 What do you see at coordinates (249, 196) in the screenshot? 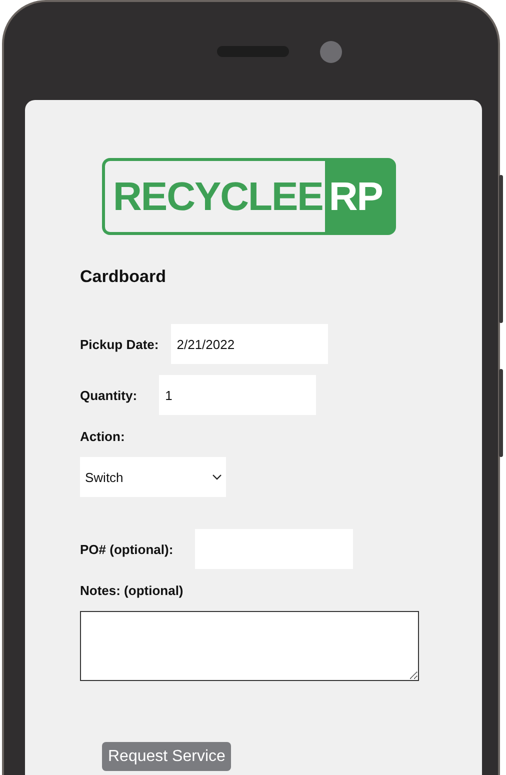
I see `logo: RECYCLEE RP` at bounding box center [249, 196].